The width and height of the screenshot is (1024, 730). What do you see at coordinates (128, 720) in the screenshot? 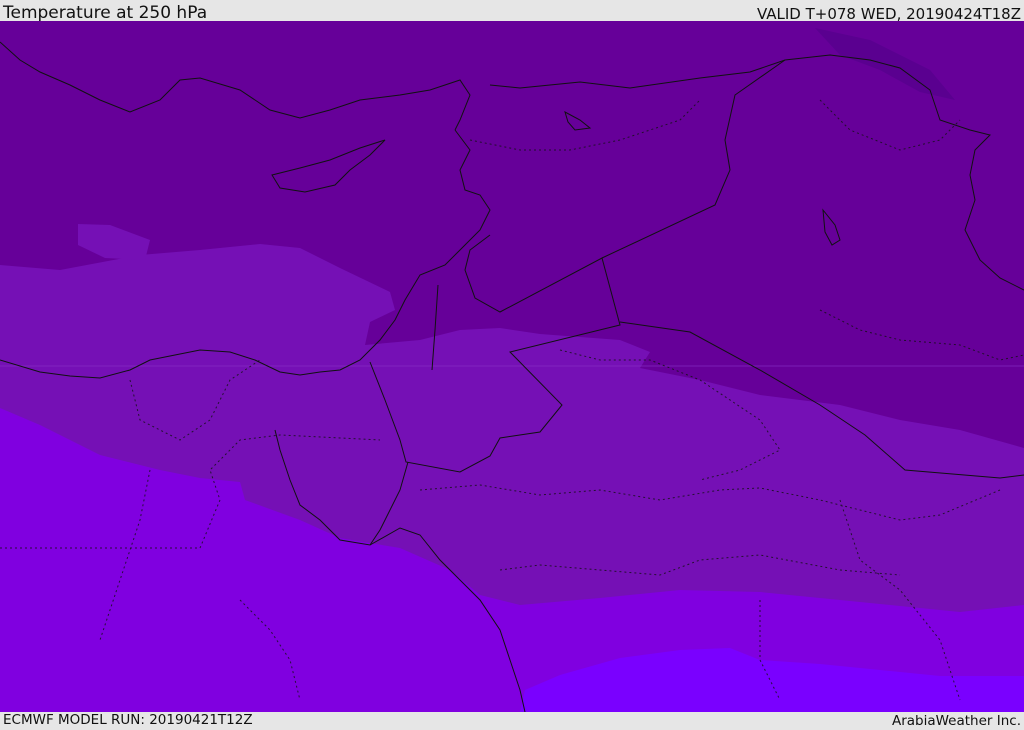
I see `model-run-label: ECMWF MODEL RUN: 20190421T12Z` at bounding box center [128, 720].